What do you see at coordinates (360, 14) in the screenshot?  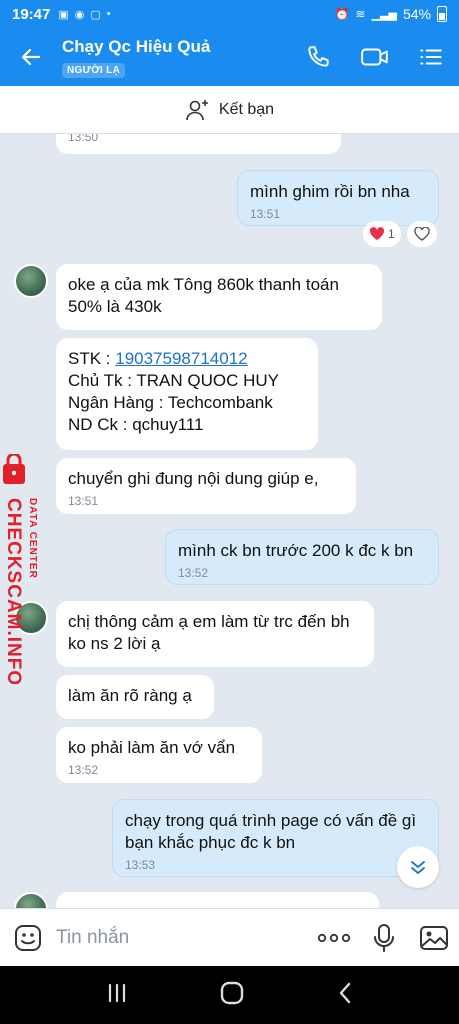 I see `wifi-icon: ≋` at bounding box center [360, 14].